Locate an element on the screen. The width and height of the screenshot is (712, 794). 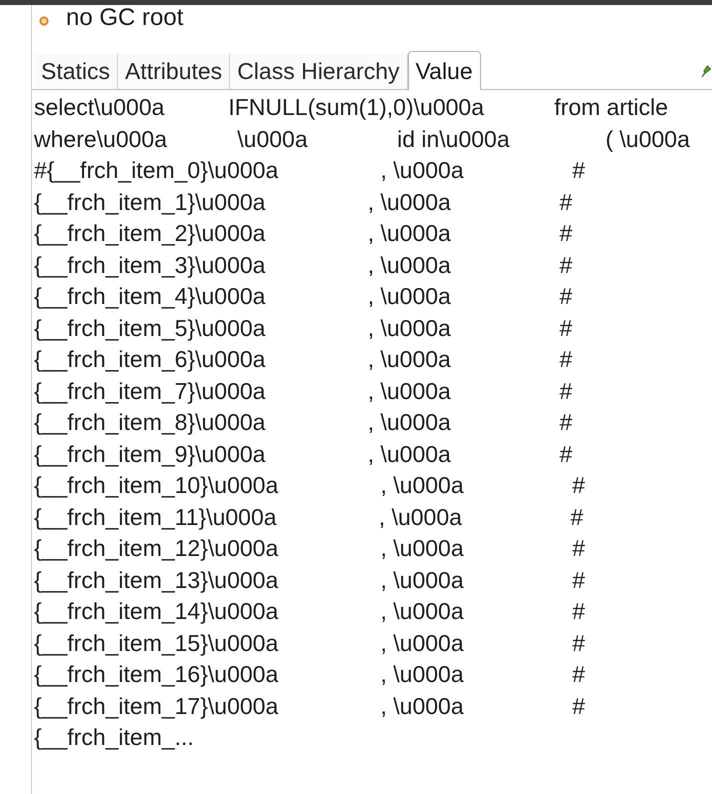
value-text-line: {__frch_item_2}\u000a , \u000a # is located at coordinates (303, 233).